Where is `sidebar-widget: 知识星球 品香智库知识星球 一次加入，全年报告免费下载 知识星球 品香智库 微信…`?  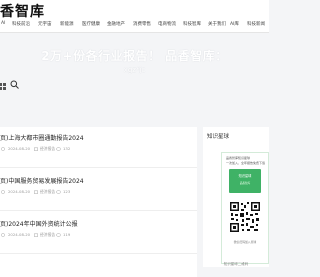 sidebar-widget: 知识星球 品香智库知识星球 一次加入，全年报告免费下载 知识星球 品香智库 微信… is located at coordinates (236, 197).